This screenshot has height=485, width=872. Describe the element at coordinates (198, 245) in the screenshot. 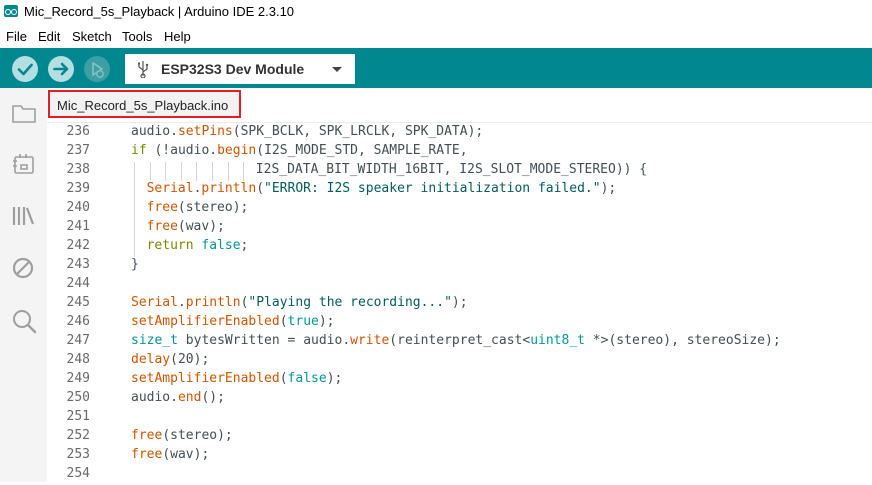

I see `code-text: return false;` at that location.